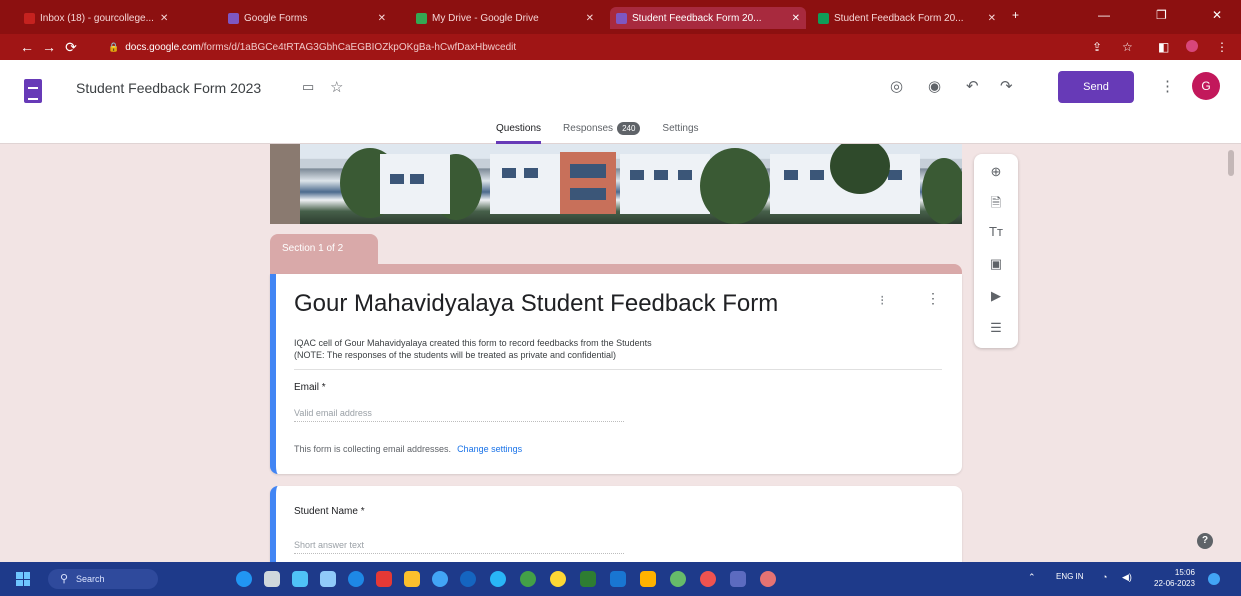 Image resolution: width=1241 pixels, height=596 pixels. I want to click on notifications-icon, so click(1214, 579).